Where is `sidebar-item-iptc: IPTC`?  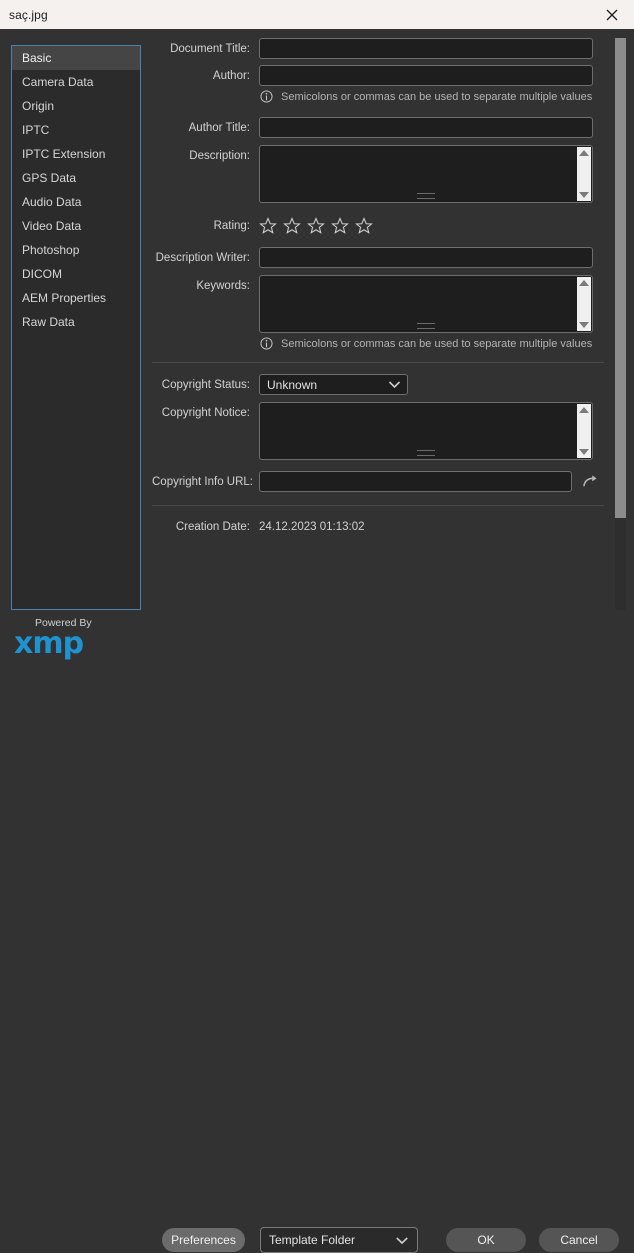
sidebar-item-iptc: IPTC is located at coordinates (76, 130).